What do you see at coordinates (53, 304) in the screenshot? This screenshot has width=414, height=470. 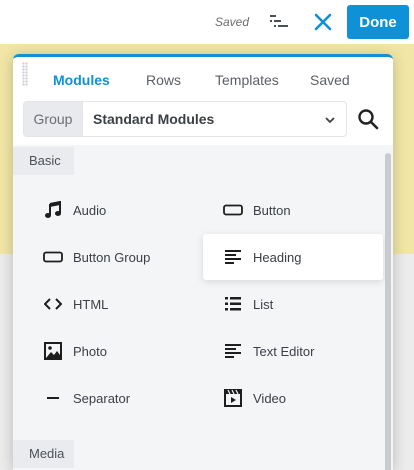 I see `code-icon` at bounding box center [53, 304].